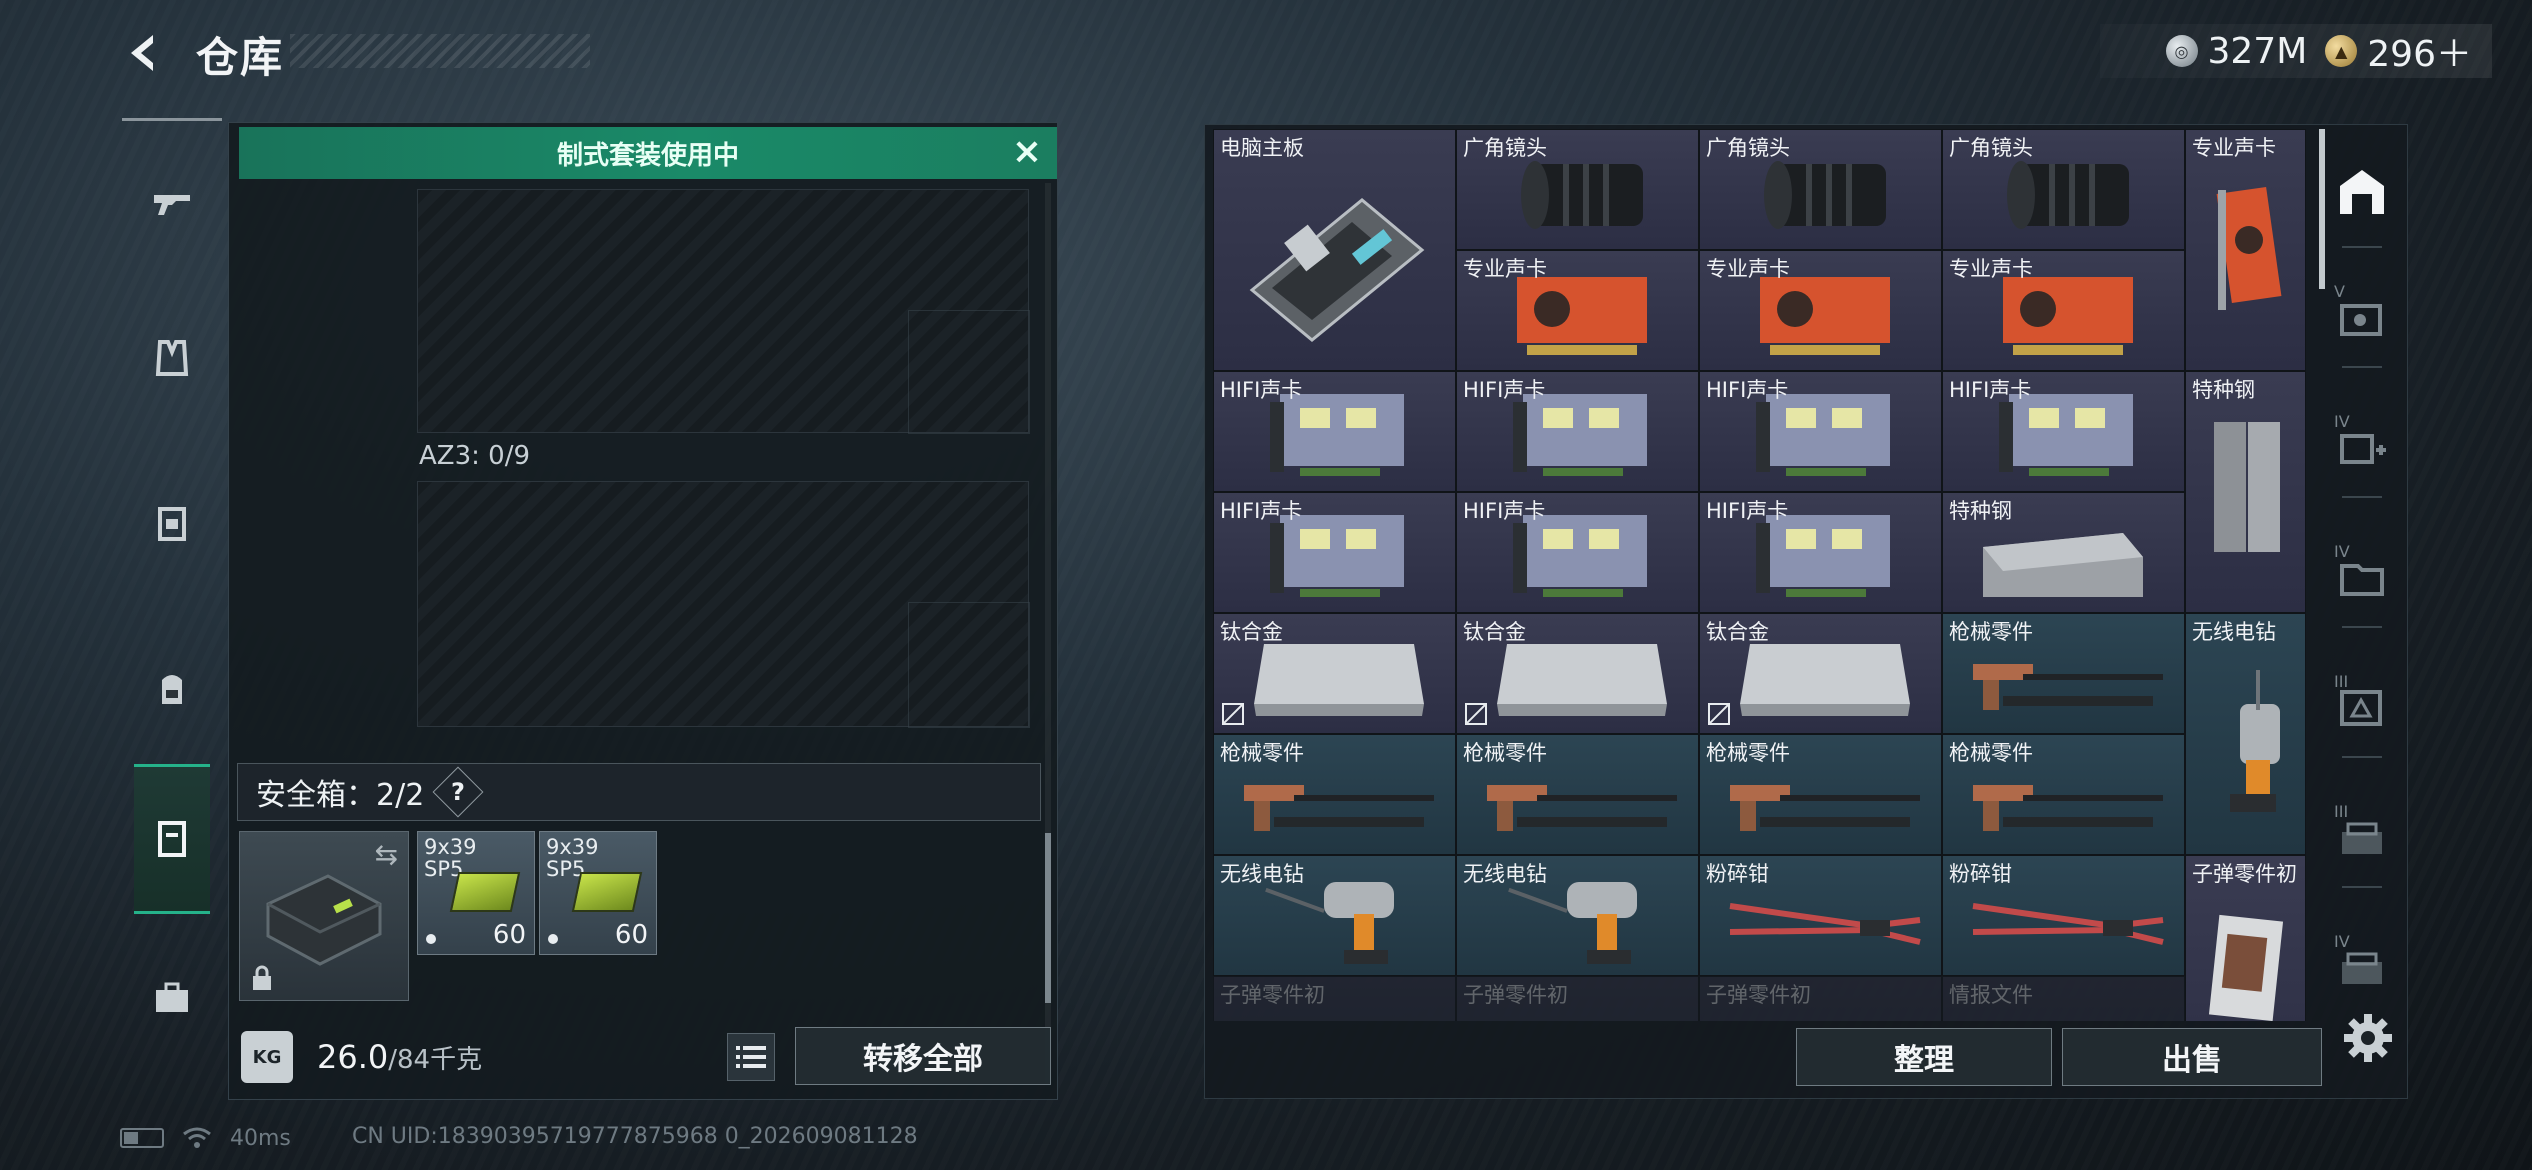 The image size is (2532, 1170). What do you see at coordinates (2192, 1057) in the screenshot?
I see `sell-button: 出售` at bounding box center [2192, 1057].